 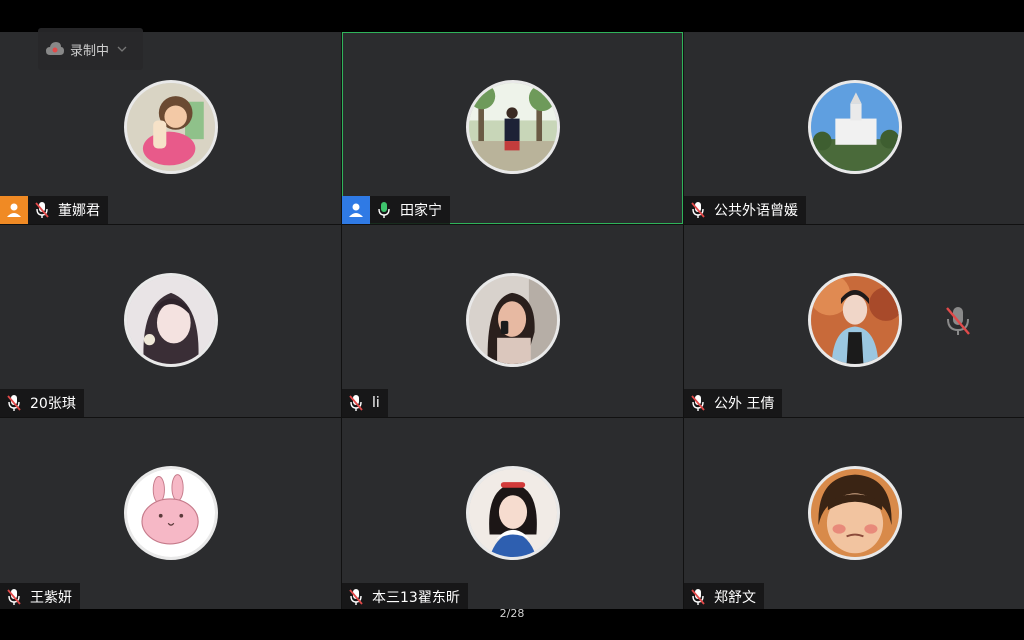 I want to click on recording-label: 录制中, so click(x=90, y=51).